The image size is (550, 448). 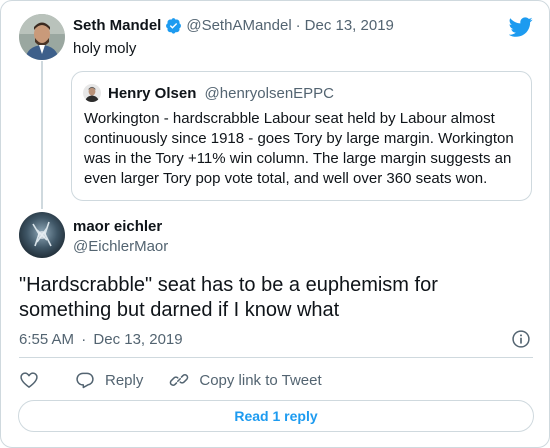 What do you see at coordinates (179, 380) in the screenshot?
I see `link-icon` at bounding box center [179, 380].